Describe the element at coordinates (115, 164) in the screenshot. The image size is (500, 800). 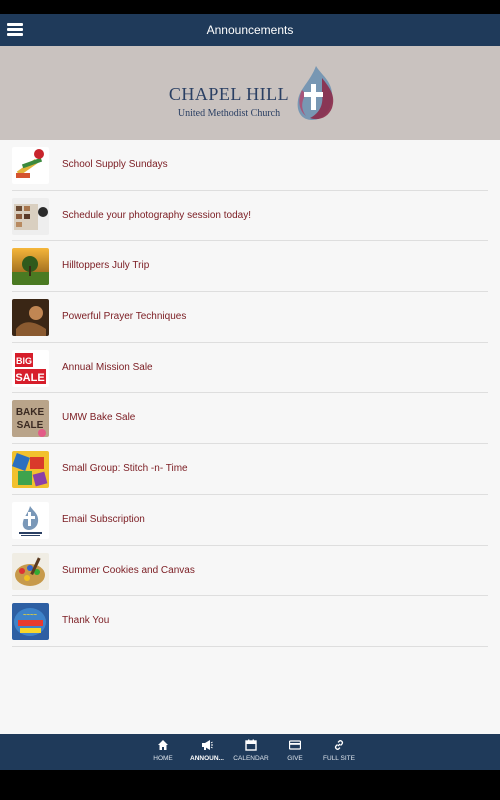
I see `announcement-title: School Supply Sundays` at that location.